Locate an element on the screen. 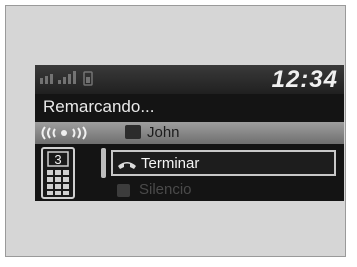  battery-icon is located at coordinates (88, 78).